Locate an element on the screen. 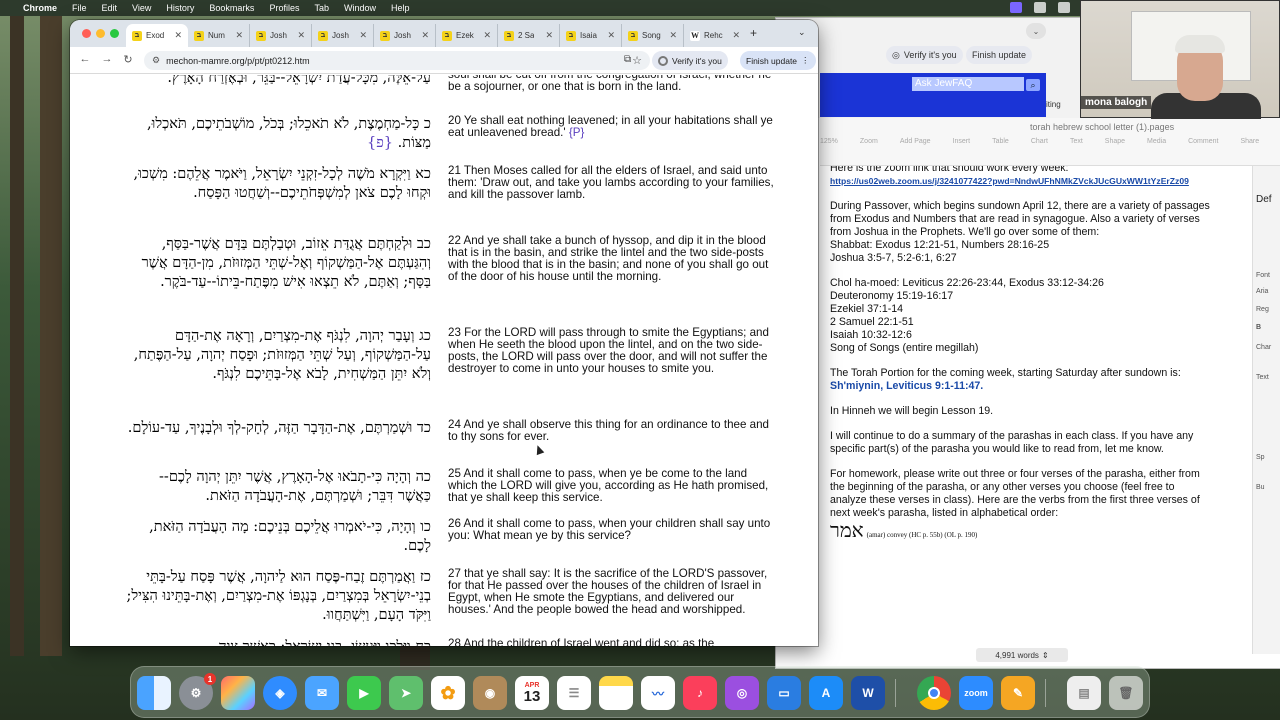  reload-icon: ↻ is located at coordinates (128, 59).